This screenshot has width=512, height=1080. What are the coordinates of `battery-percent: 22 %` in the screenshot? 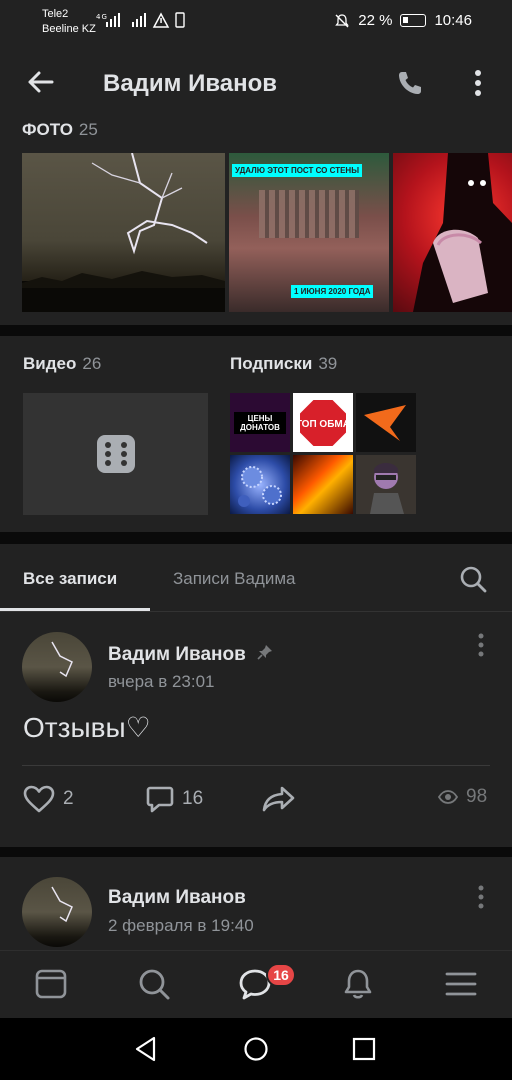 It's located at (375, 20).